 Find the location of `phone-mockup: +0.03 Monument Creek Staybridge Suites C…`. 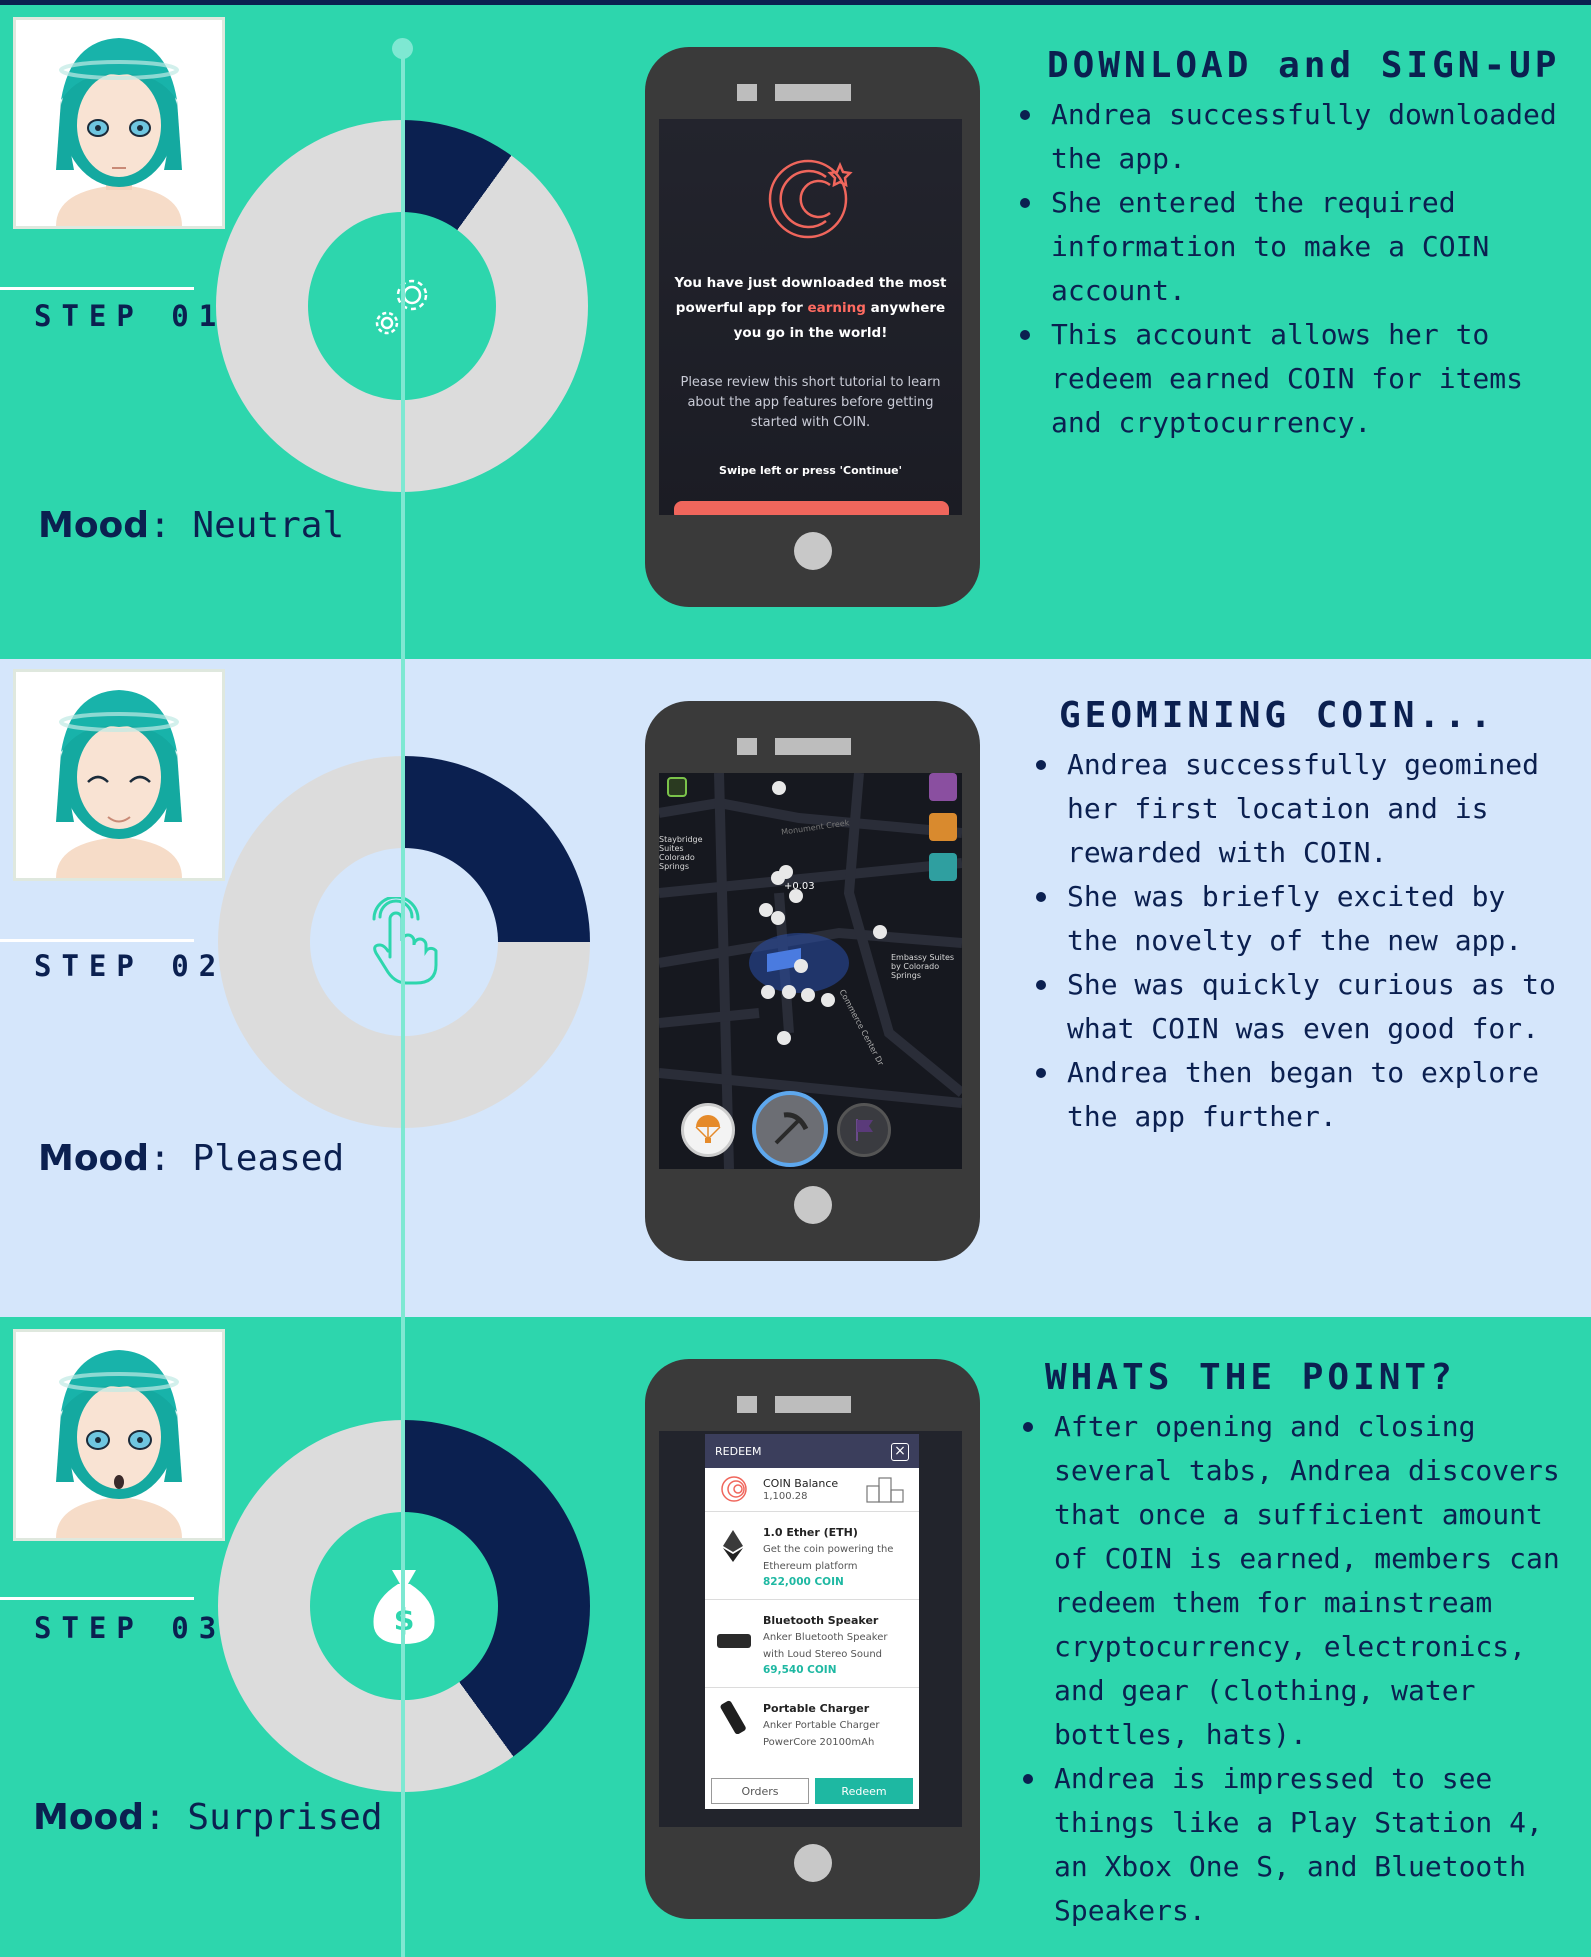

phone-mockup: +0.03 Monument Creek Staybridge Suites C… is located at coordinates (812, 981).